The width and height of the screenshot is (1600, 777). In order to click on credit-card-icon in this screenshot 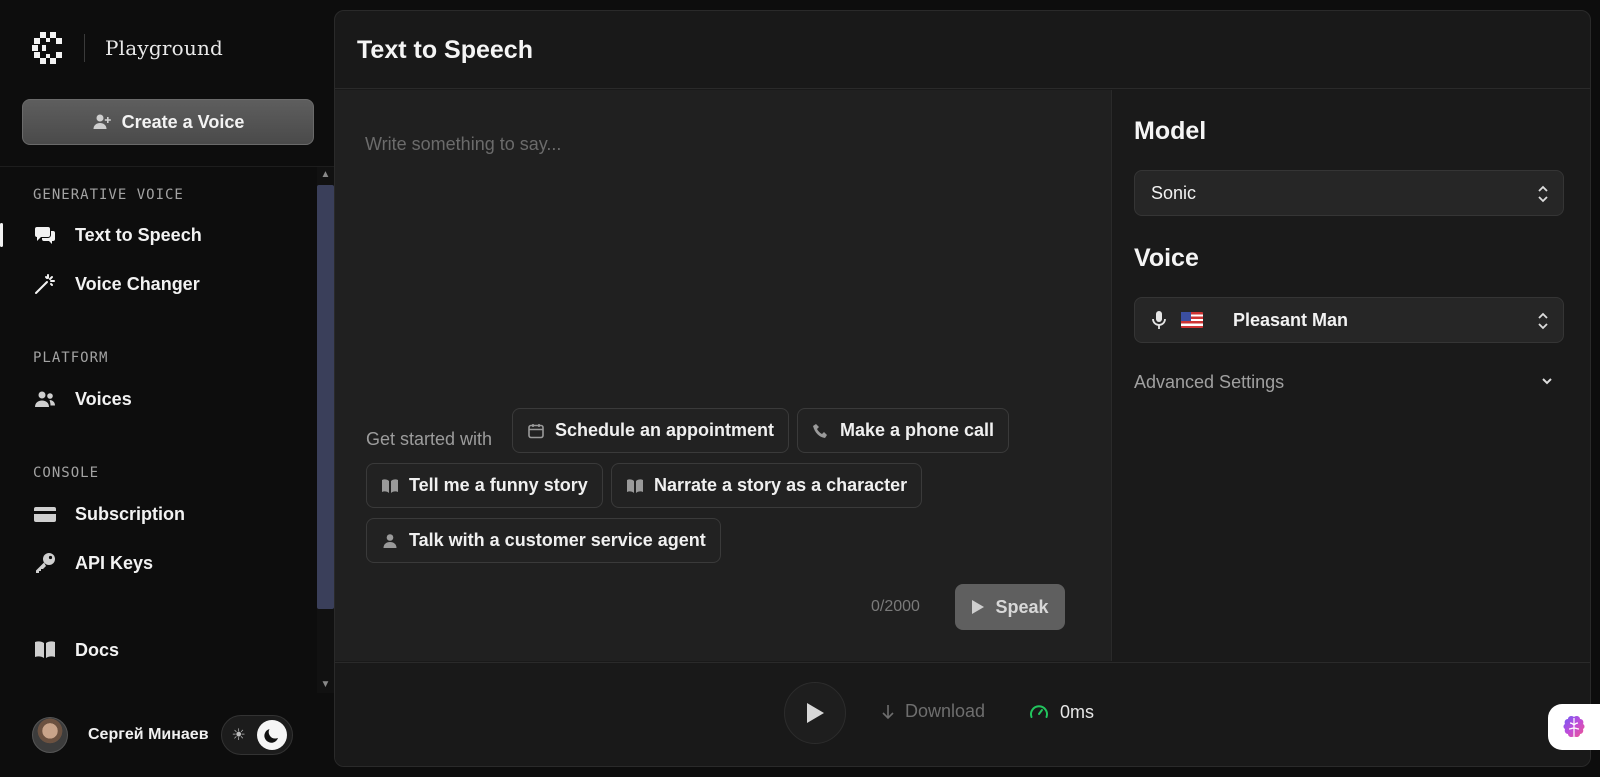, I will do `click(45, 514)`.